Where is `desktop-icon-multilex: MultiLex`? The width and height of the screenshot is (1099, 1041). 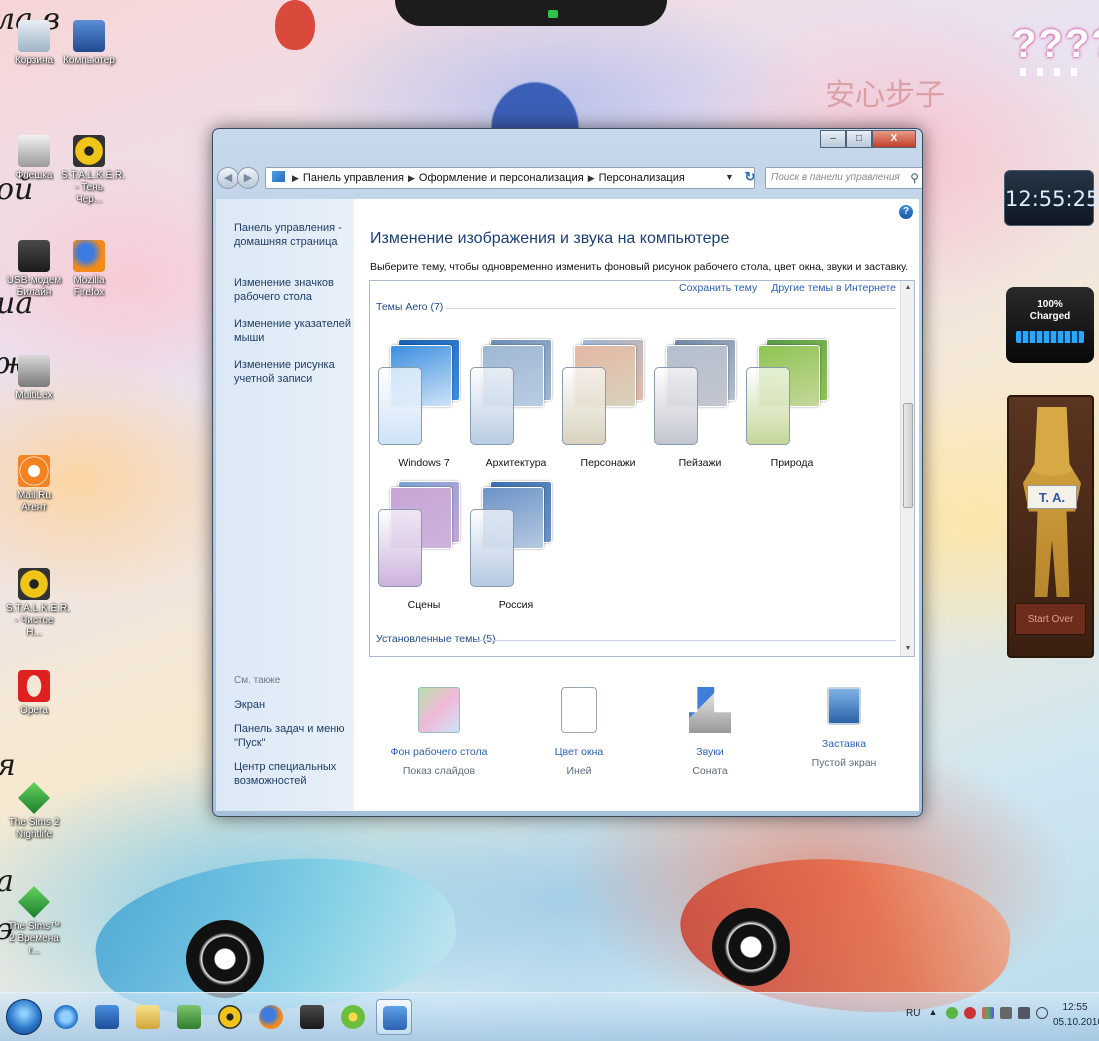 desktop-icon-multilex: MultiLex is located at coordinates (34, 378).